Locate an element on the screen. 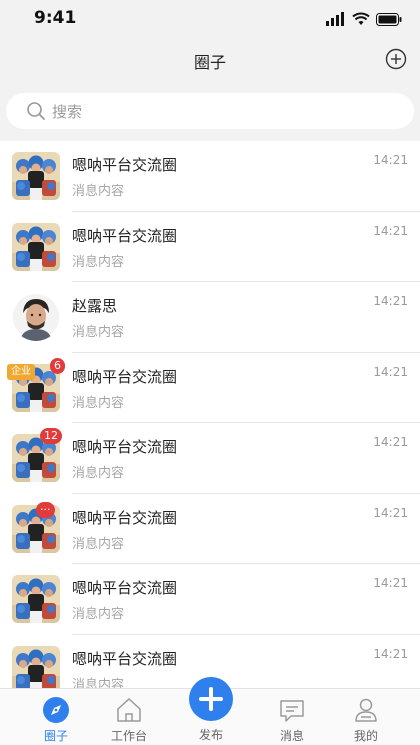 Image resolution: width=420 pixels, height=745 pixels. signal-icon is located at coordinates (335, 19).